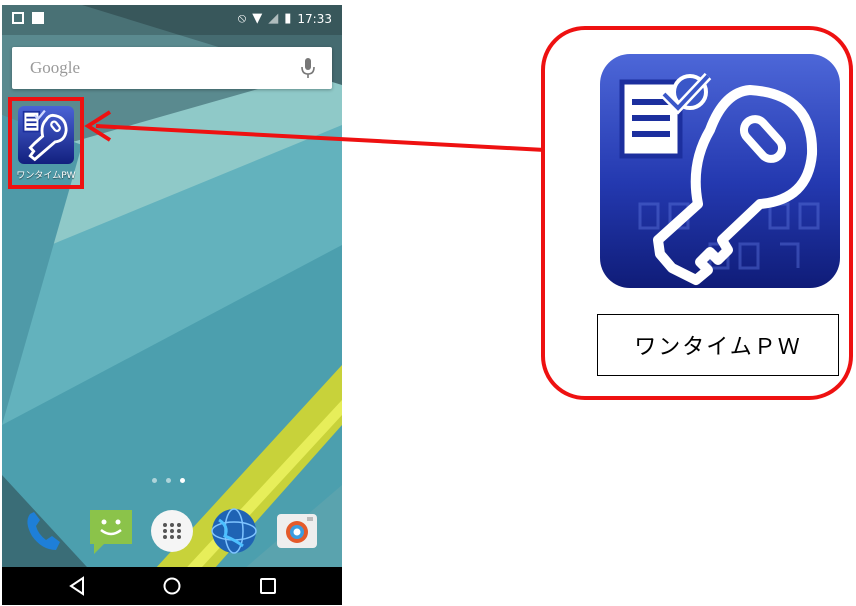 The width and height of the screenshot is (856, 606). I want to click on grid-dots-icon, so click(172, 531).